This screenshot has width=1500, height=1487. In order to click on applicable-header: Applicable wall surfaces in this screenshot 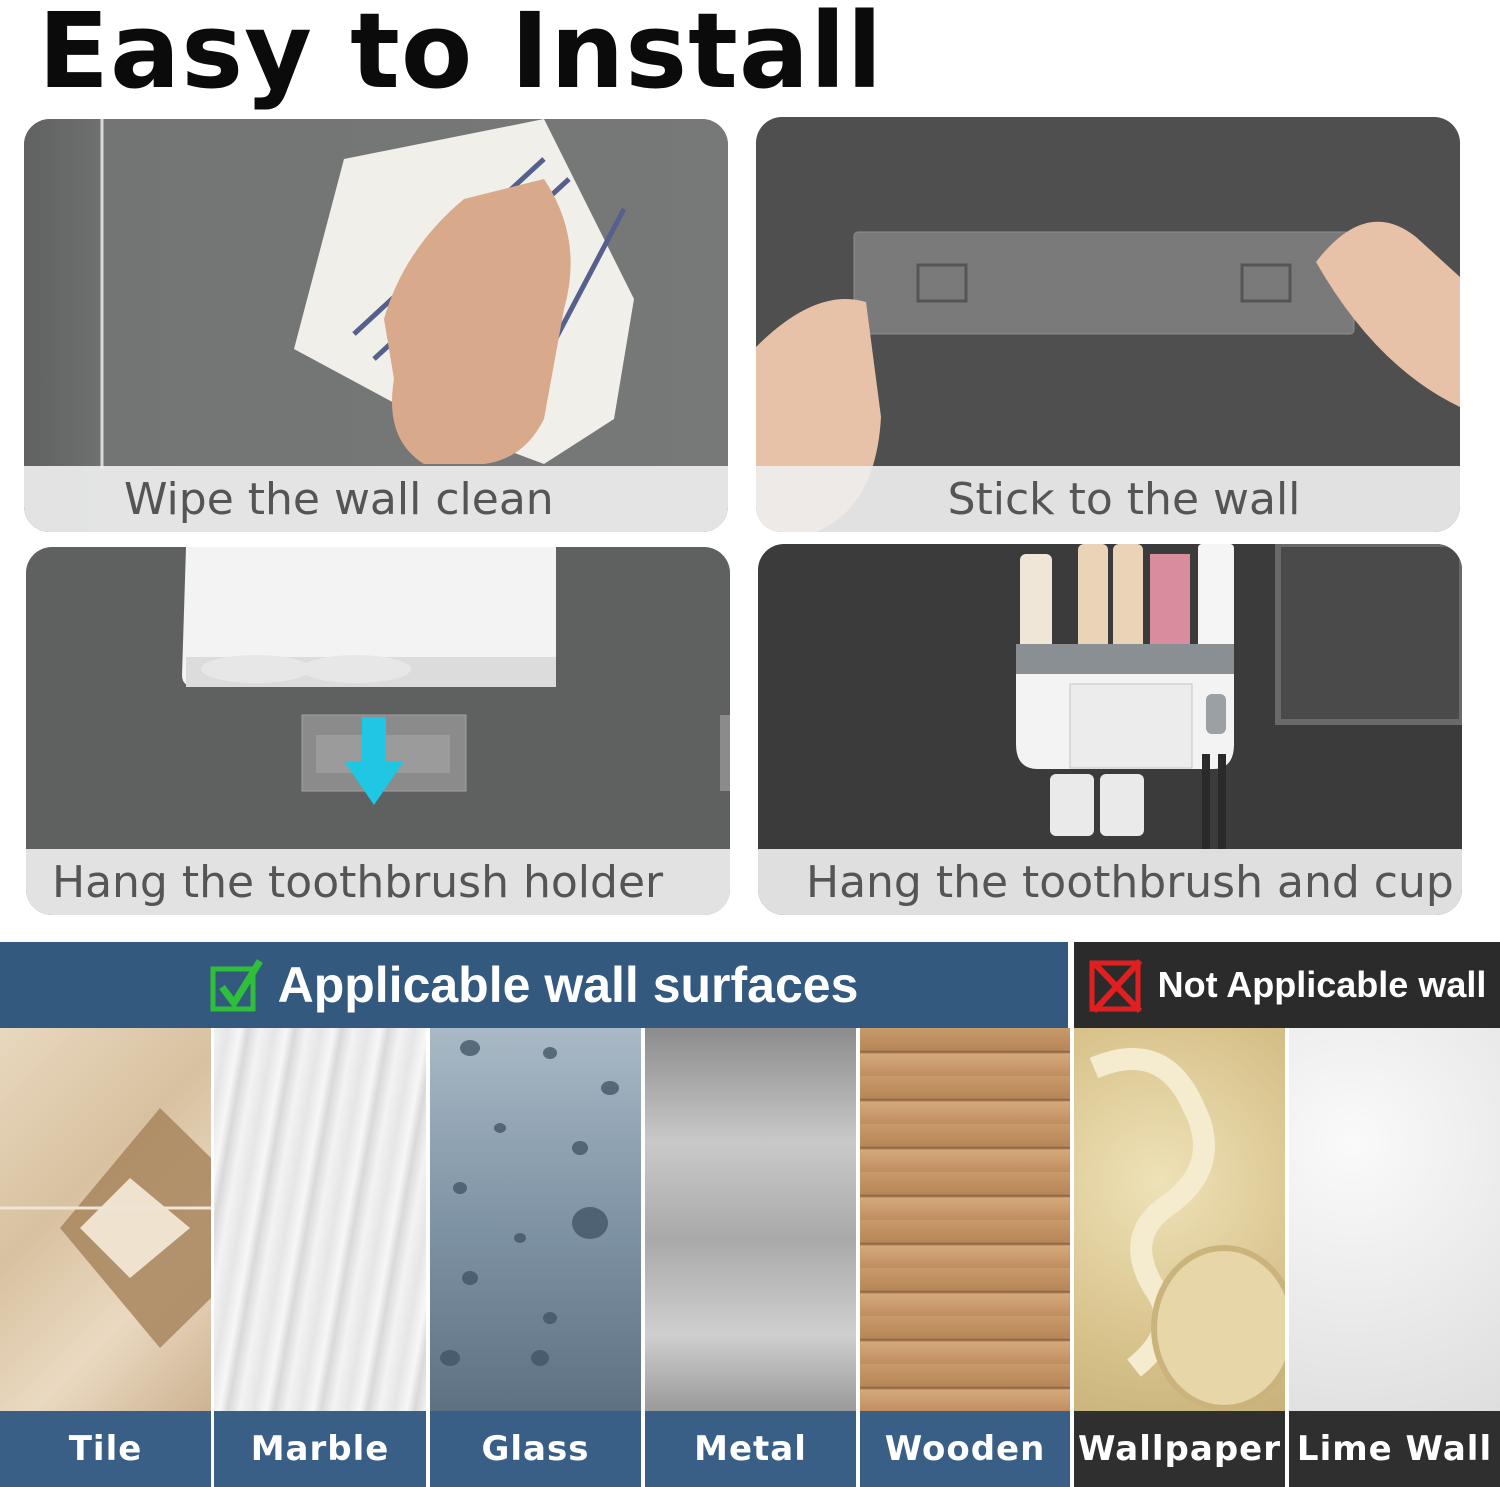, I will do `click(534, 985)`.